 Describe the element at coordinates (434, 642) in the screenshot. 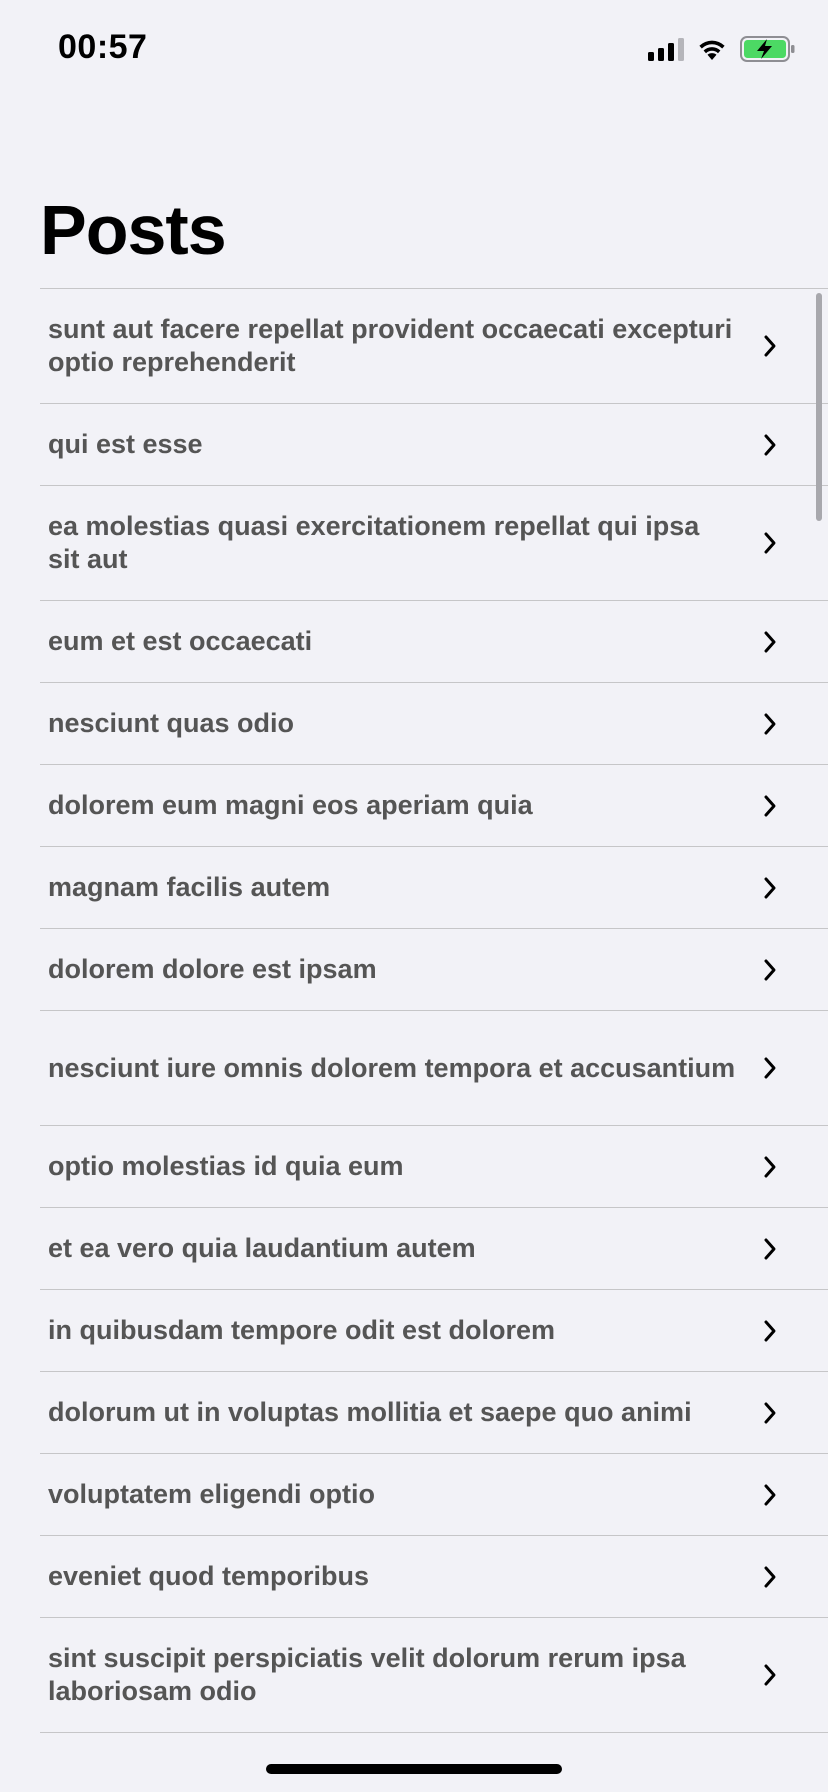

I see `list-item: eum et est occaecati` at that location.